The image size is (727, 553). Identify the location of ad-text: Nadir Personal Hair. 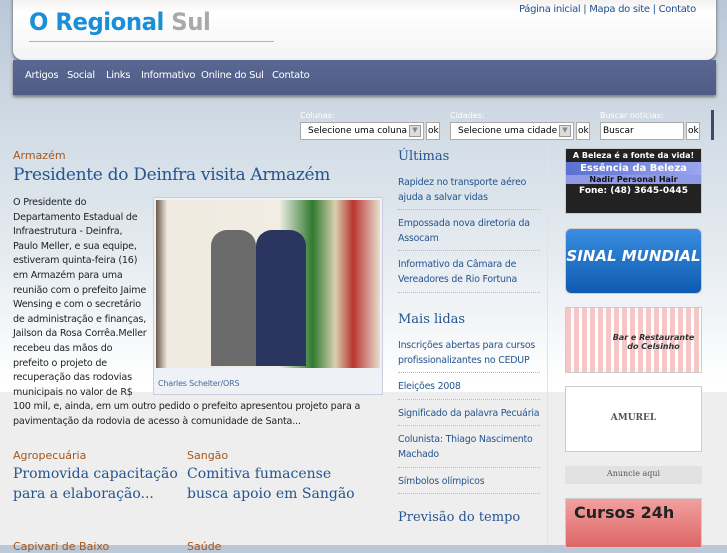
(633, 179).